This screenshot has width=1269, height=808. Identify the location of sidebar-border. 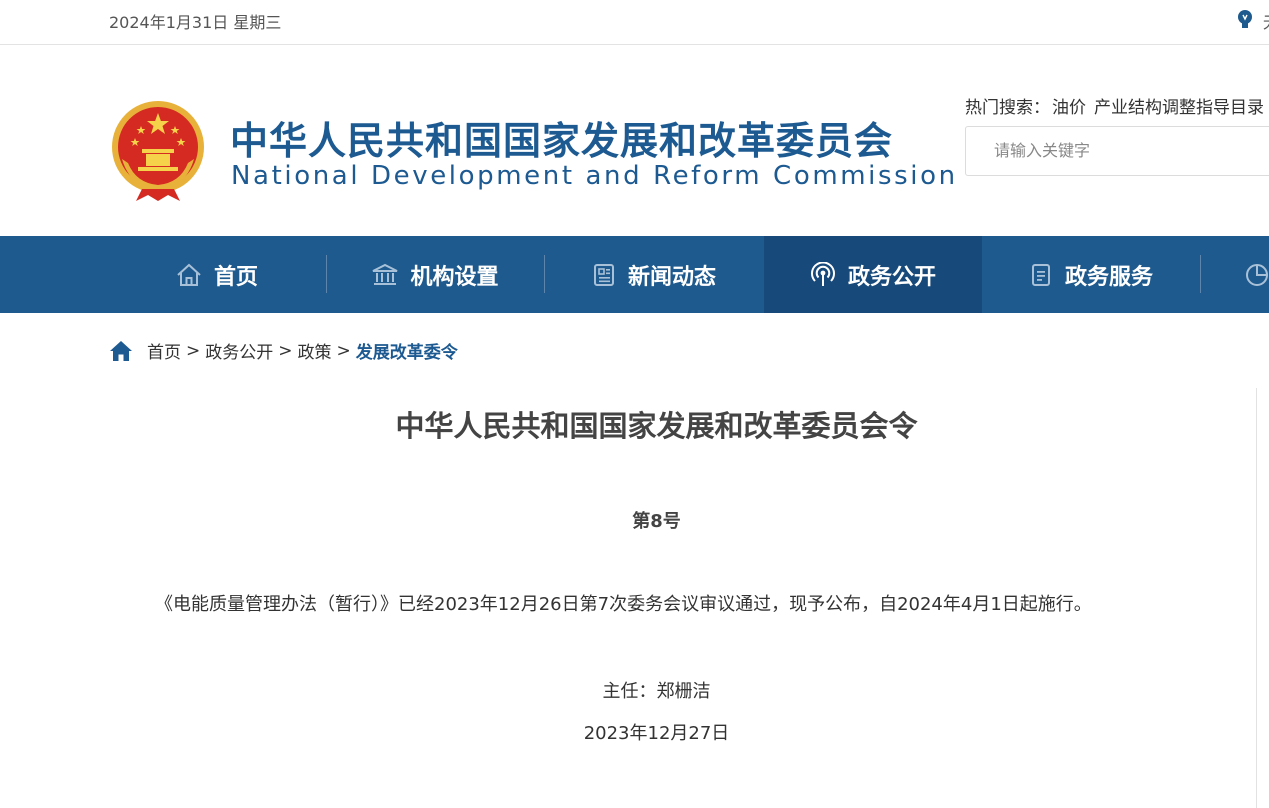
(1256, 598).